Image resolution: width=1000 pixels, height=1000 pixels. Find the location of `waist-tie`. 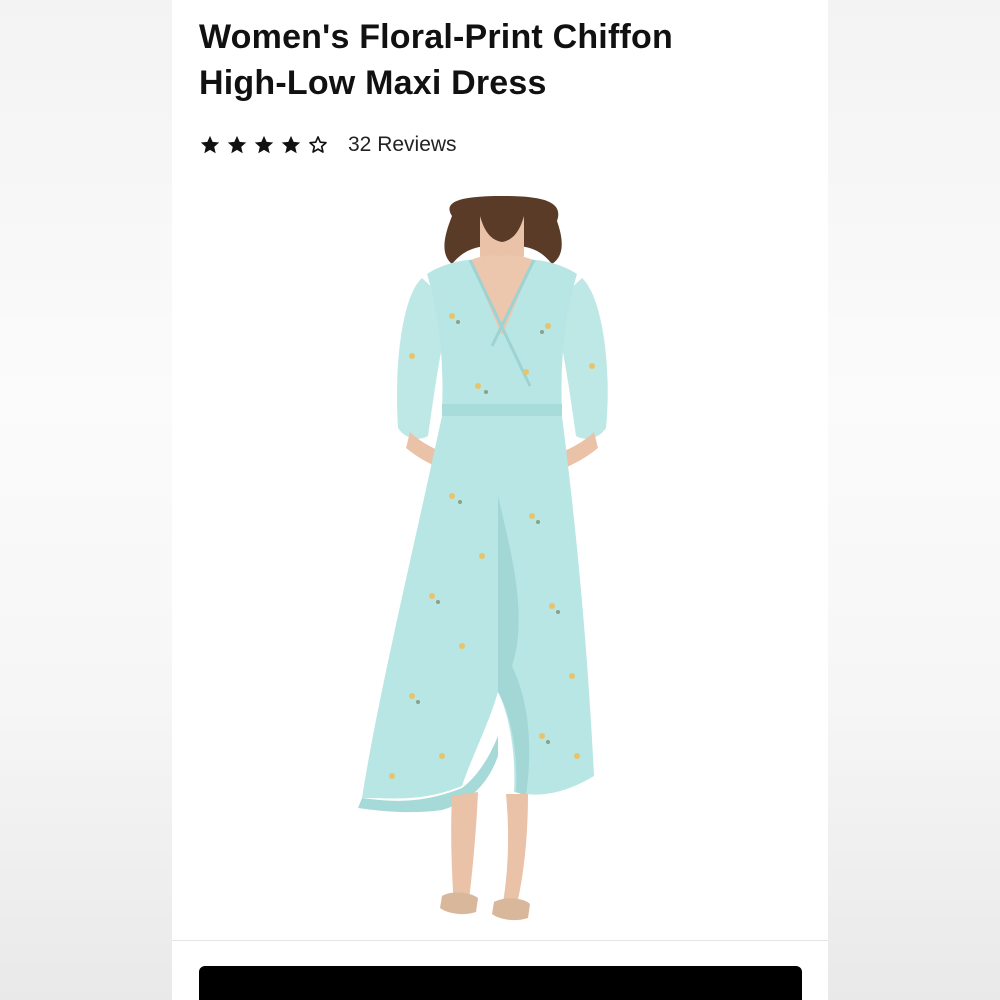

waist-tie is located at coordinates (502, 411).